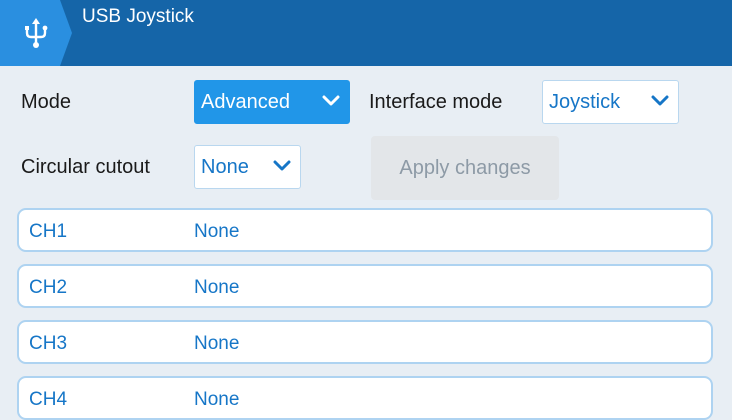 The image size is (732, 420). Describe the element at coordinates (48, 231) in the screenshot. I see `channel-name: CH1` at that location.